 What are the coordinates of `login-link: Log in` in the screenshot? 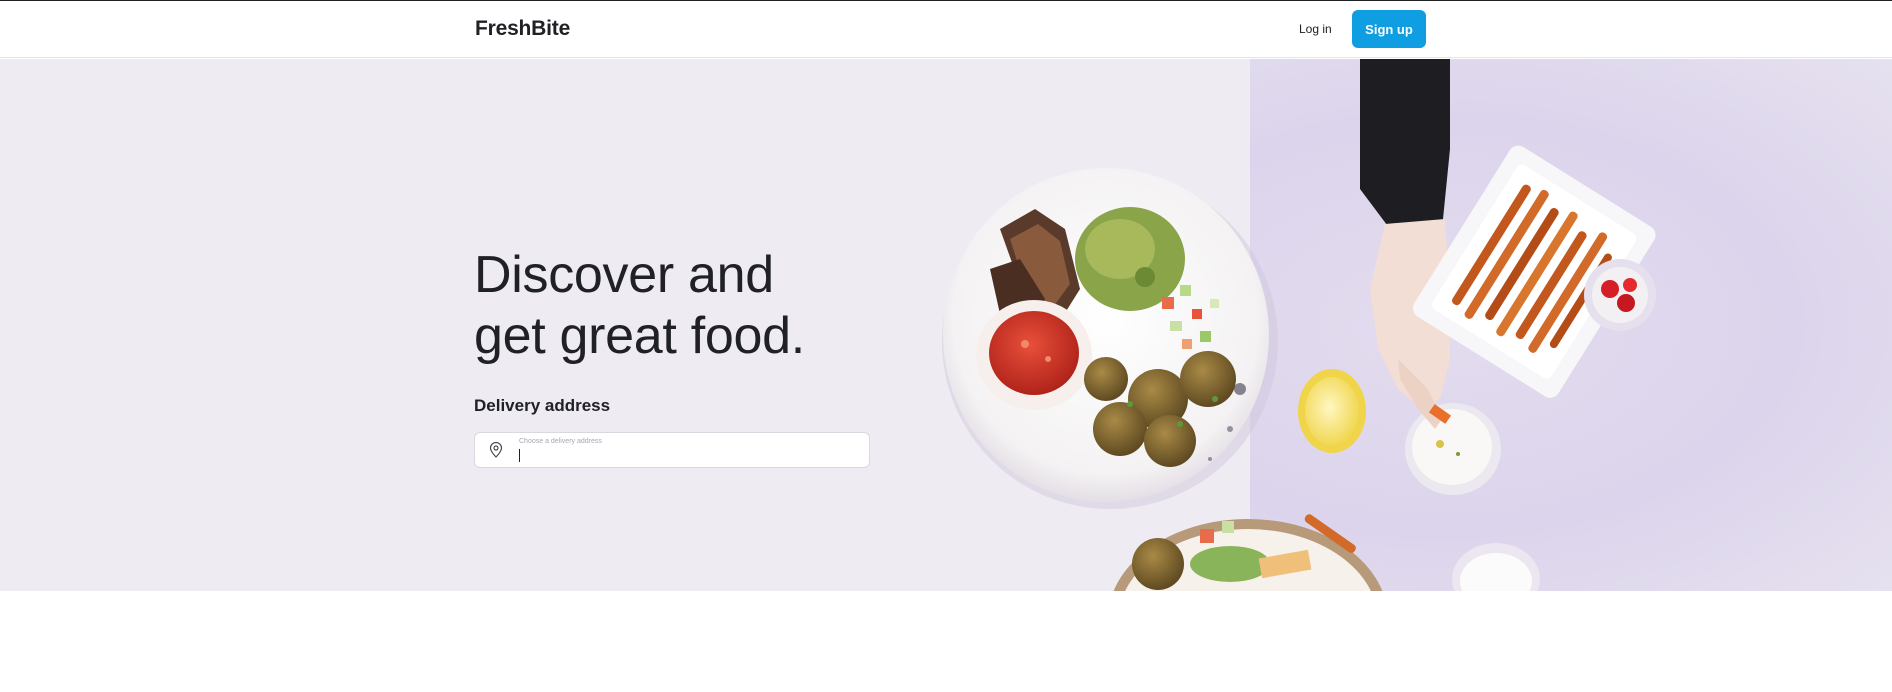 It's located at (1315, 29).